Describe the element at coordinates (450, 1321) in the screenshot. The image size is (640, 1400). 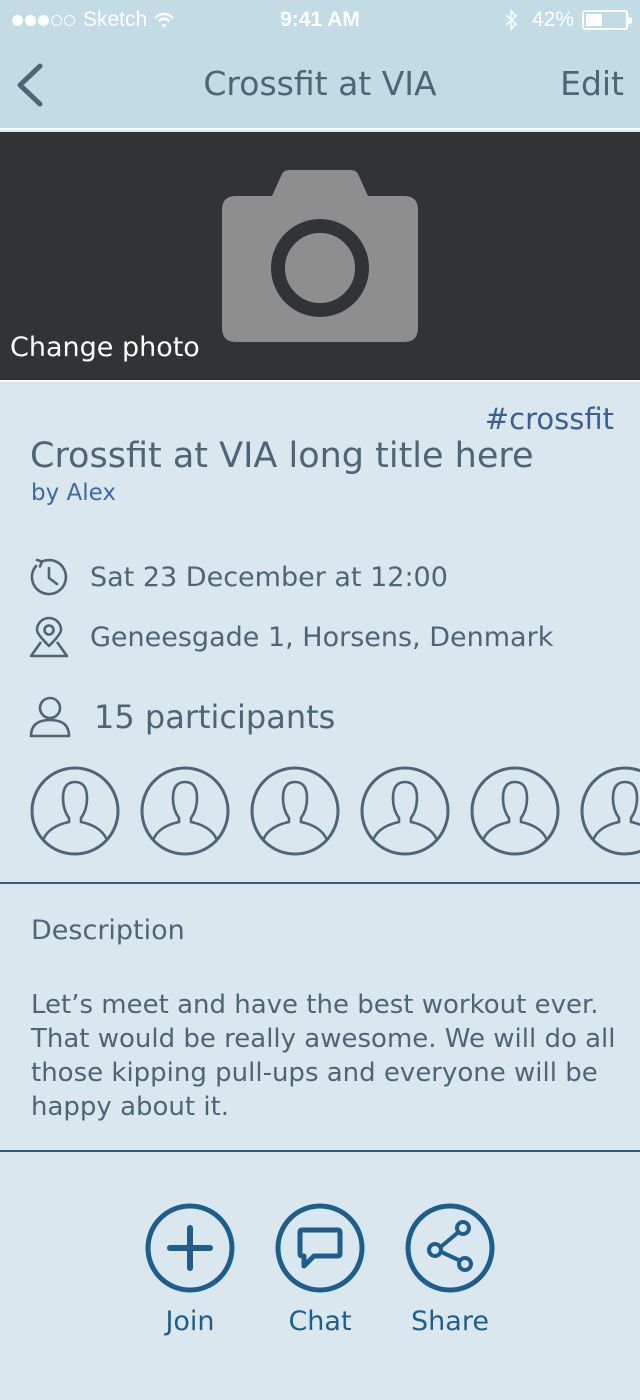
I see `share-label: Share` at that location.